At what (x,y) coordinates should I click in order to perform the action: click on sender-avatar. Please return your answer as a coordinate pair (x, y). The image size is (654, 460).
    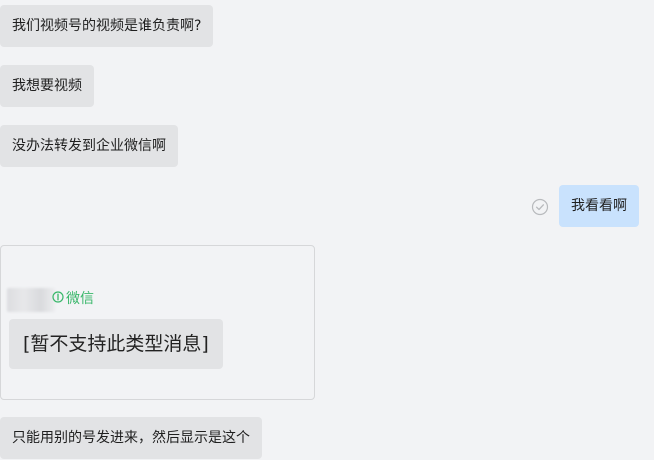
    Looking at the image, I should click on (31, 300).